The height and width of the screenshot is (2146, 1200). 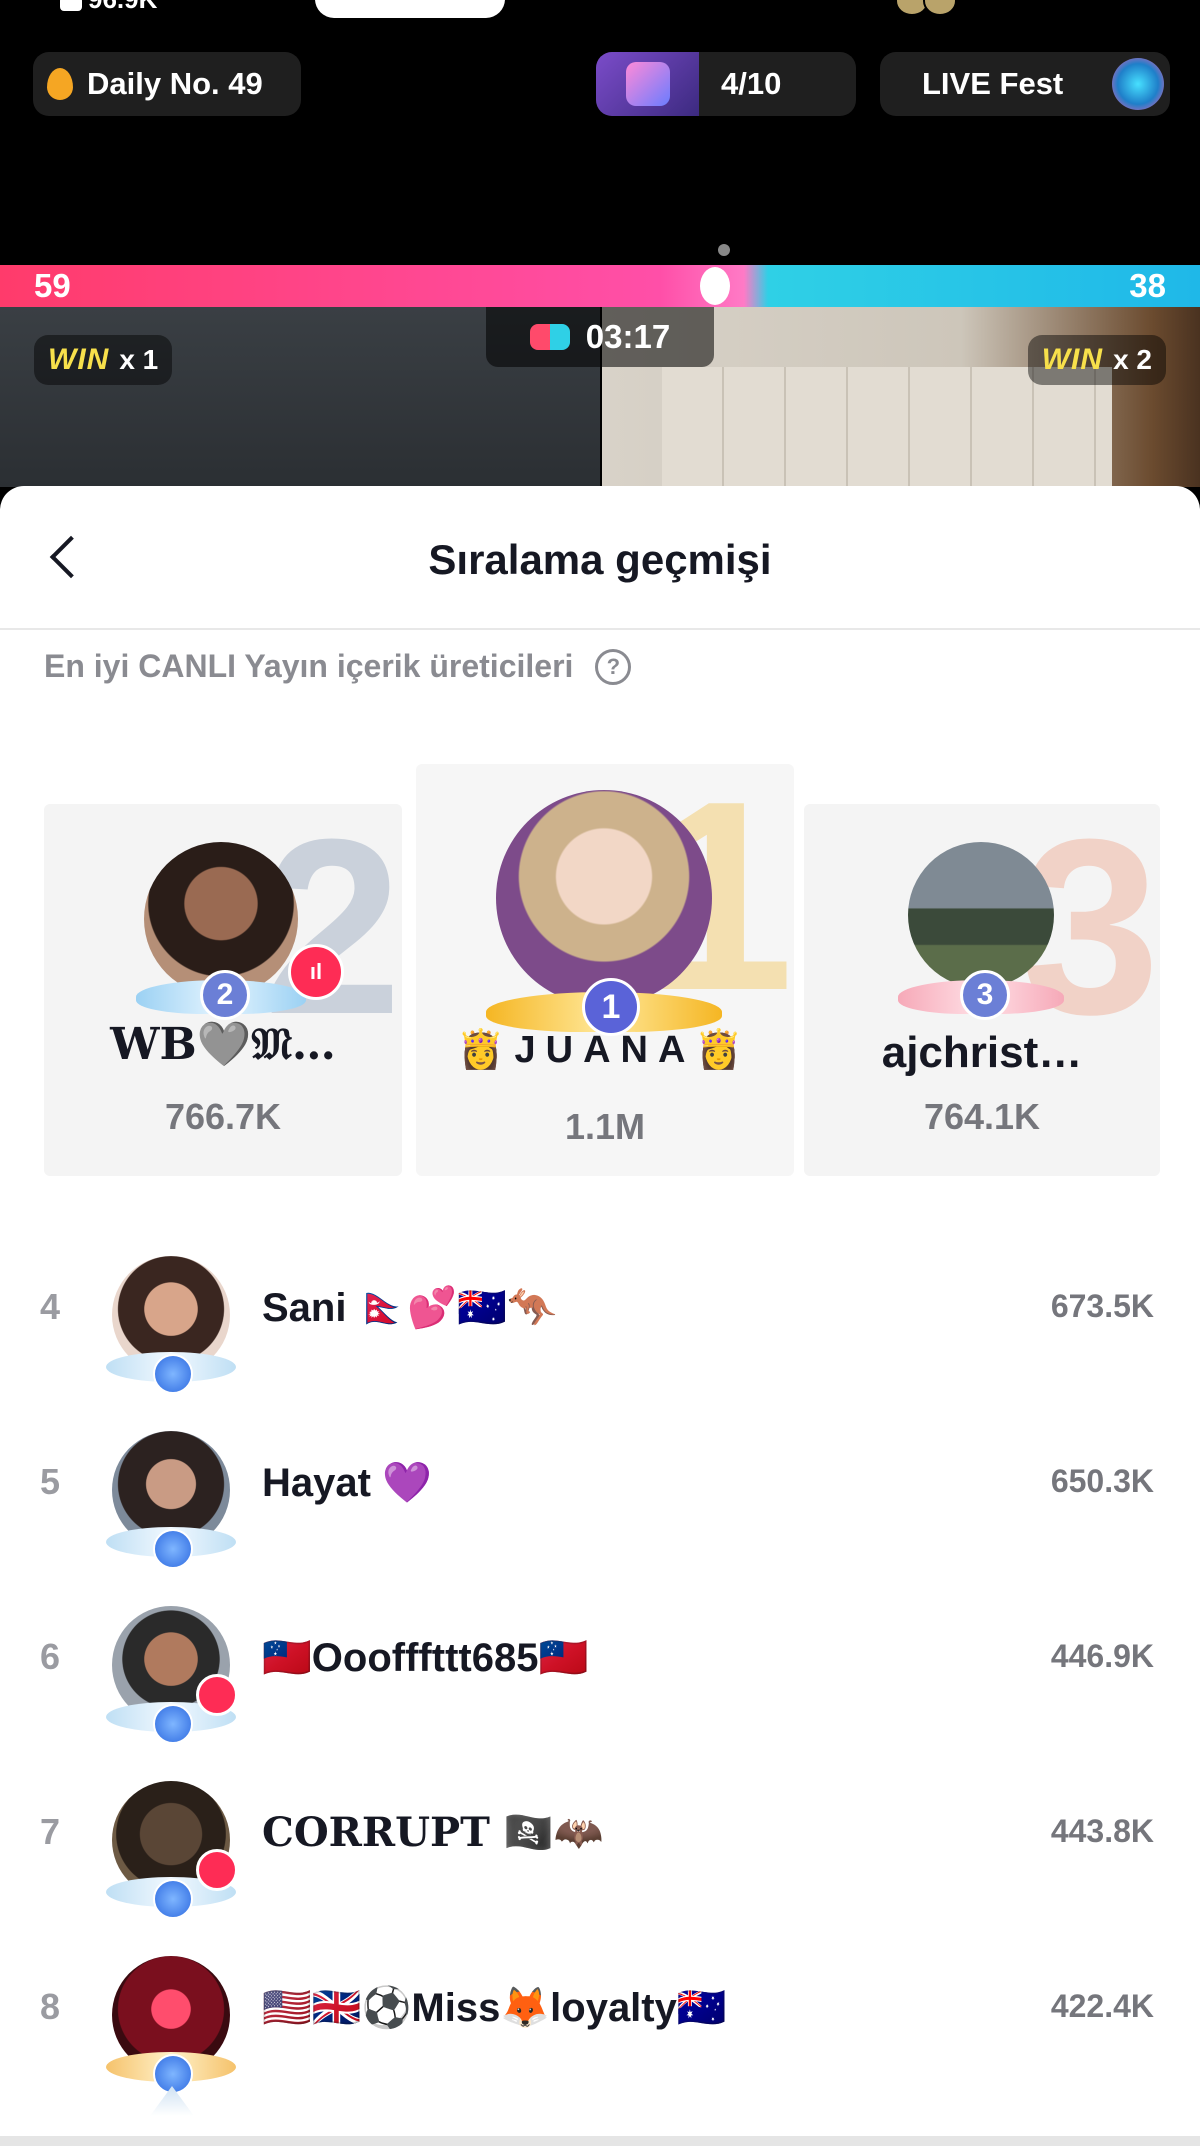 What do you see at coordinates (1102, 1481) in the screenshot?
I see `creator-score: 650.3K` at bounding box center [1102, 1481].